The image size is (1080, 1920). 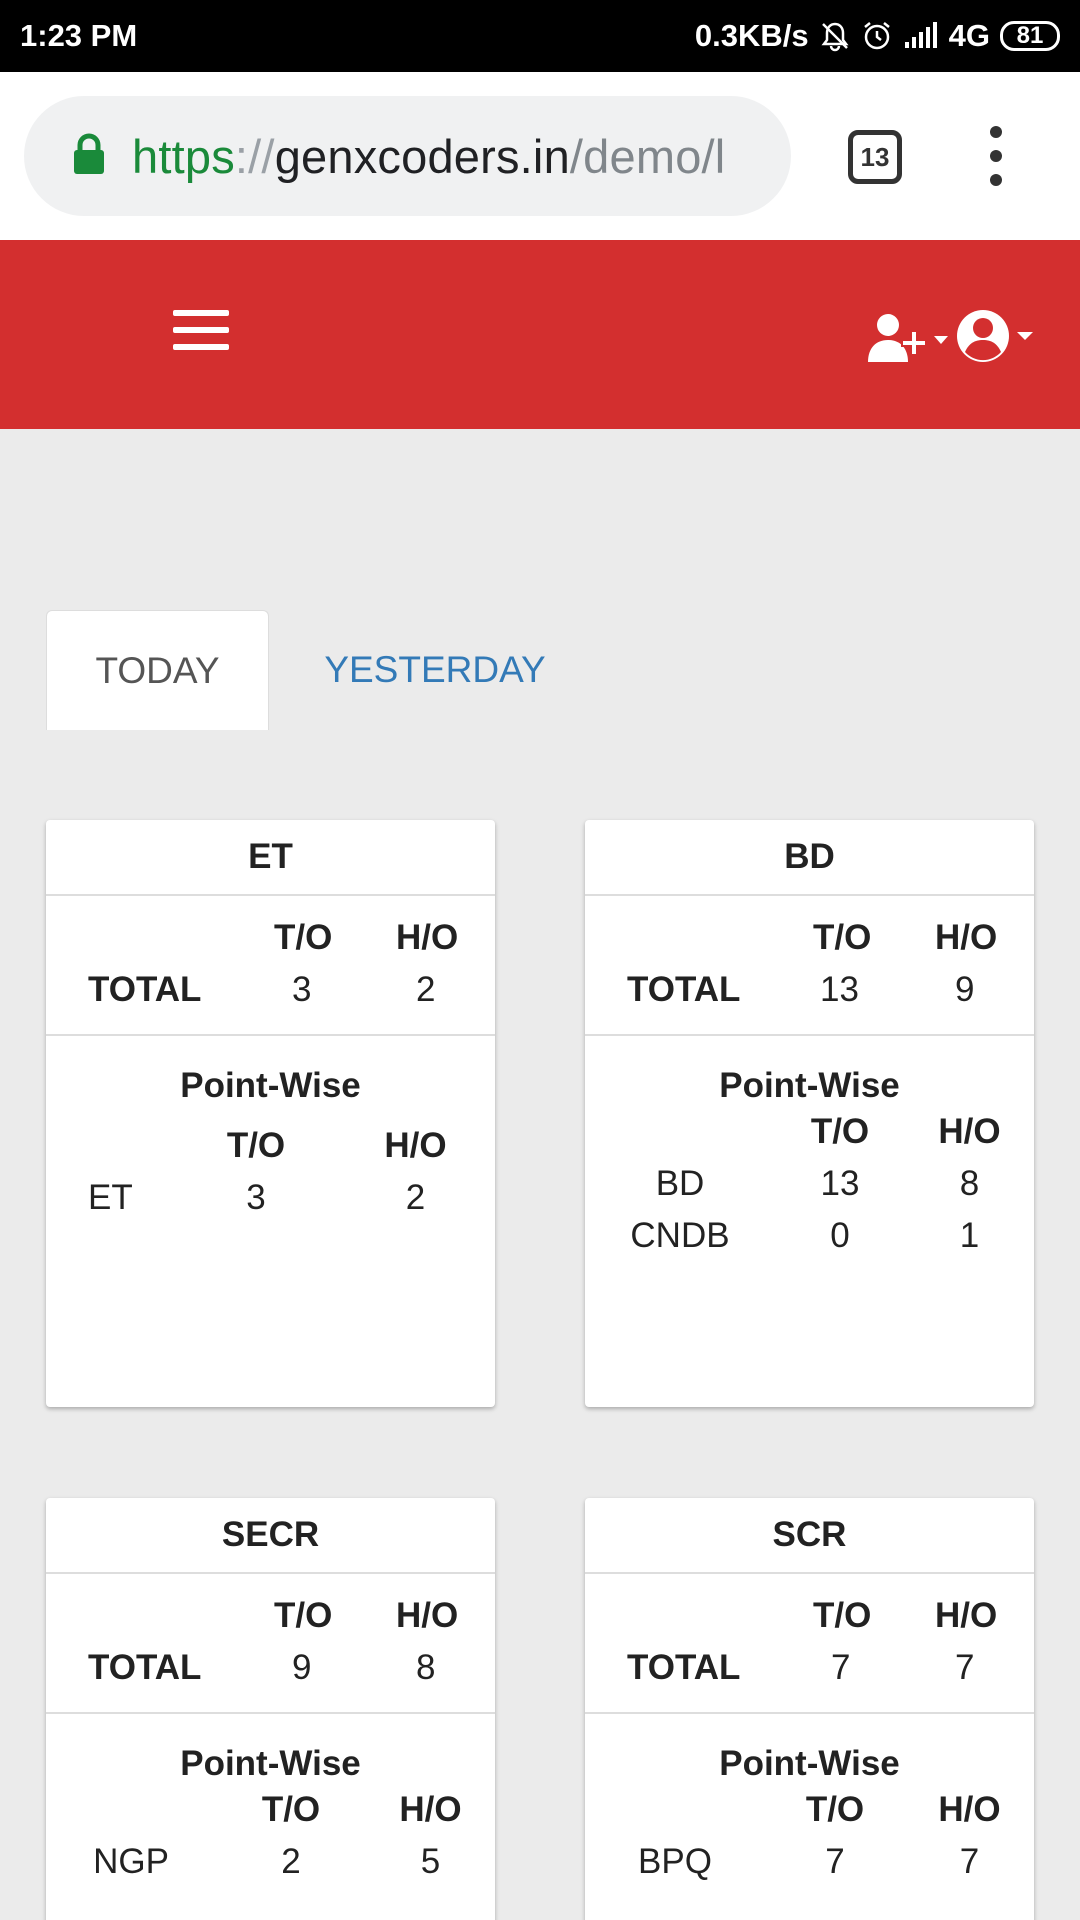 What do you see at coordinates (840, 1183) in the screenshot?
I see `point-to: 13` at bounding box center [840, 1183].